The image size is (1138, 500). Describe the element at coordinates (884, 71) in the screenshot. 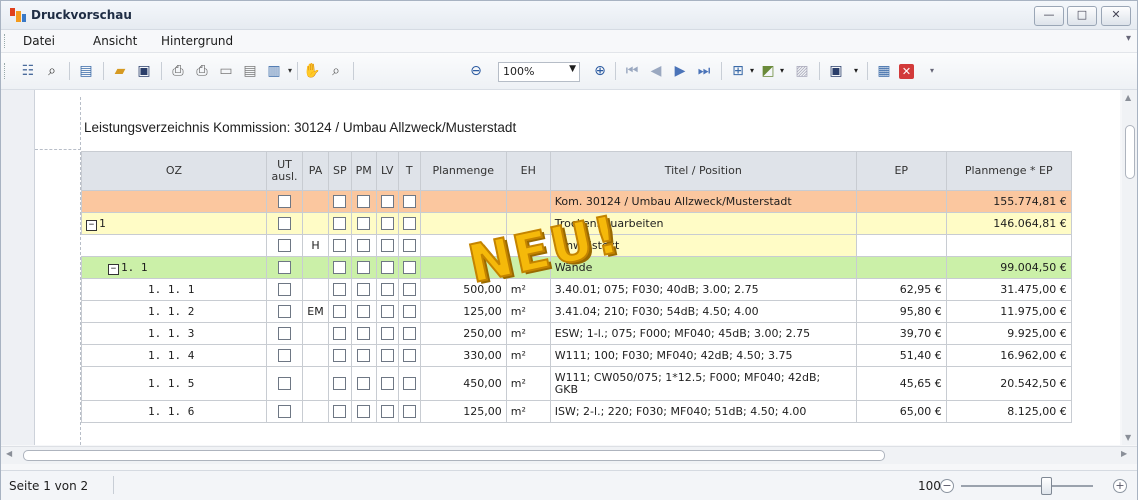

I see `send-email-icon: ▦` at that location.